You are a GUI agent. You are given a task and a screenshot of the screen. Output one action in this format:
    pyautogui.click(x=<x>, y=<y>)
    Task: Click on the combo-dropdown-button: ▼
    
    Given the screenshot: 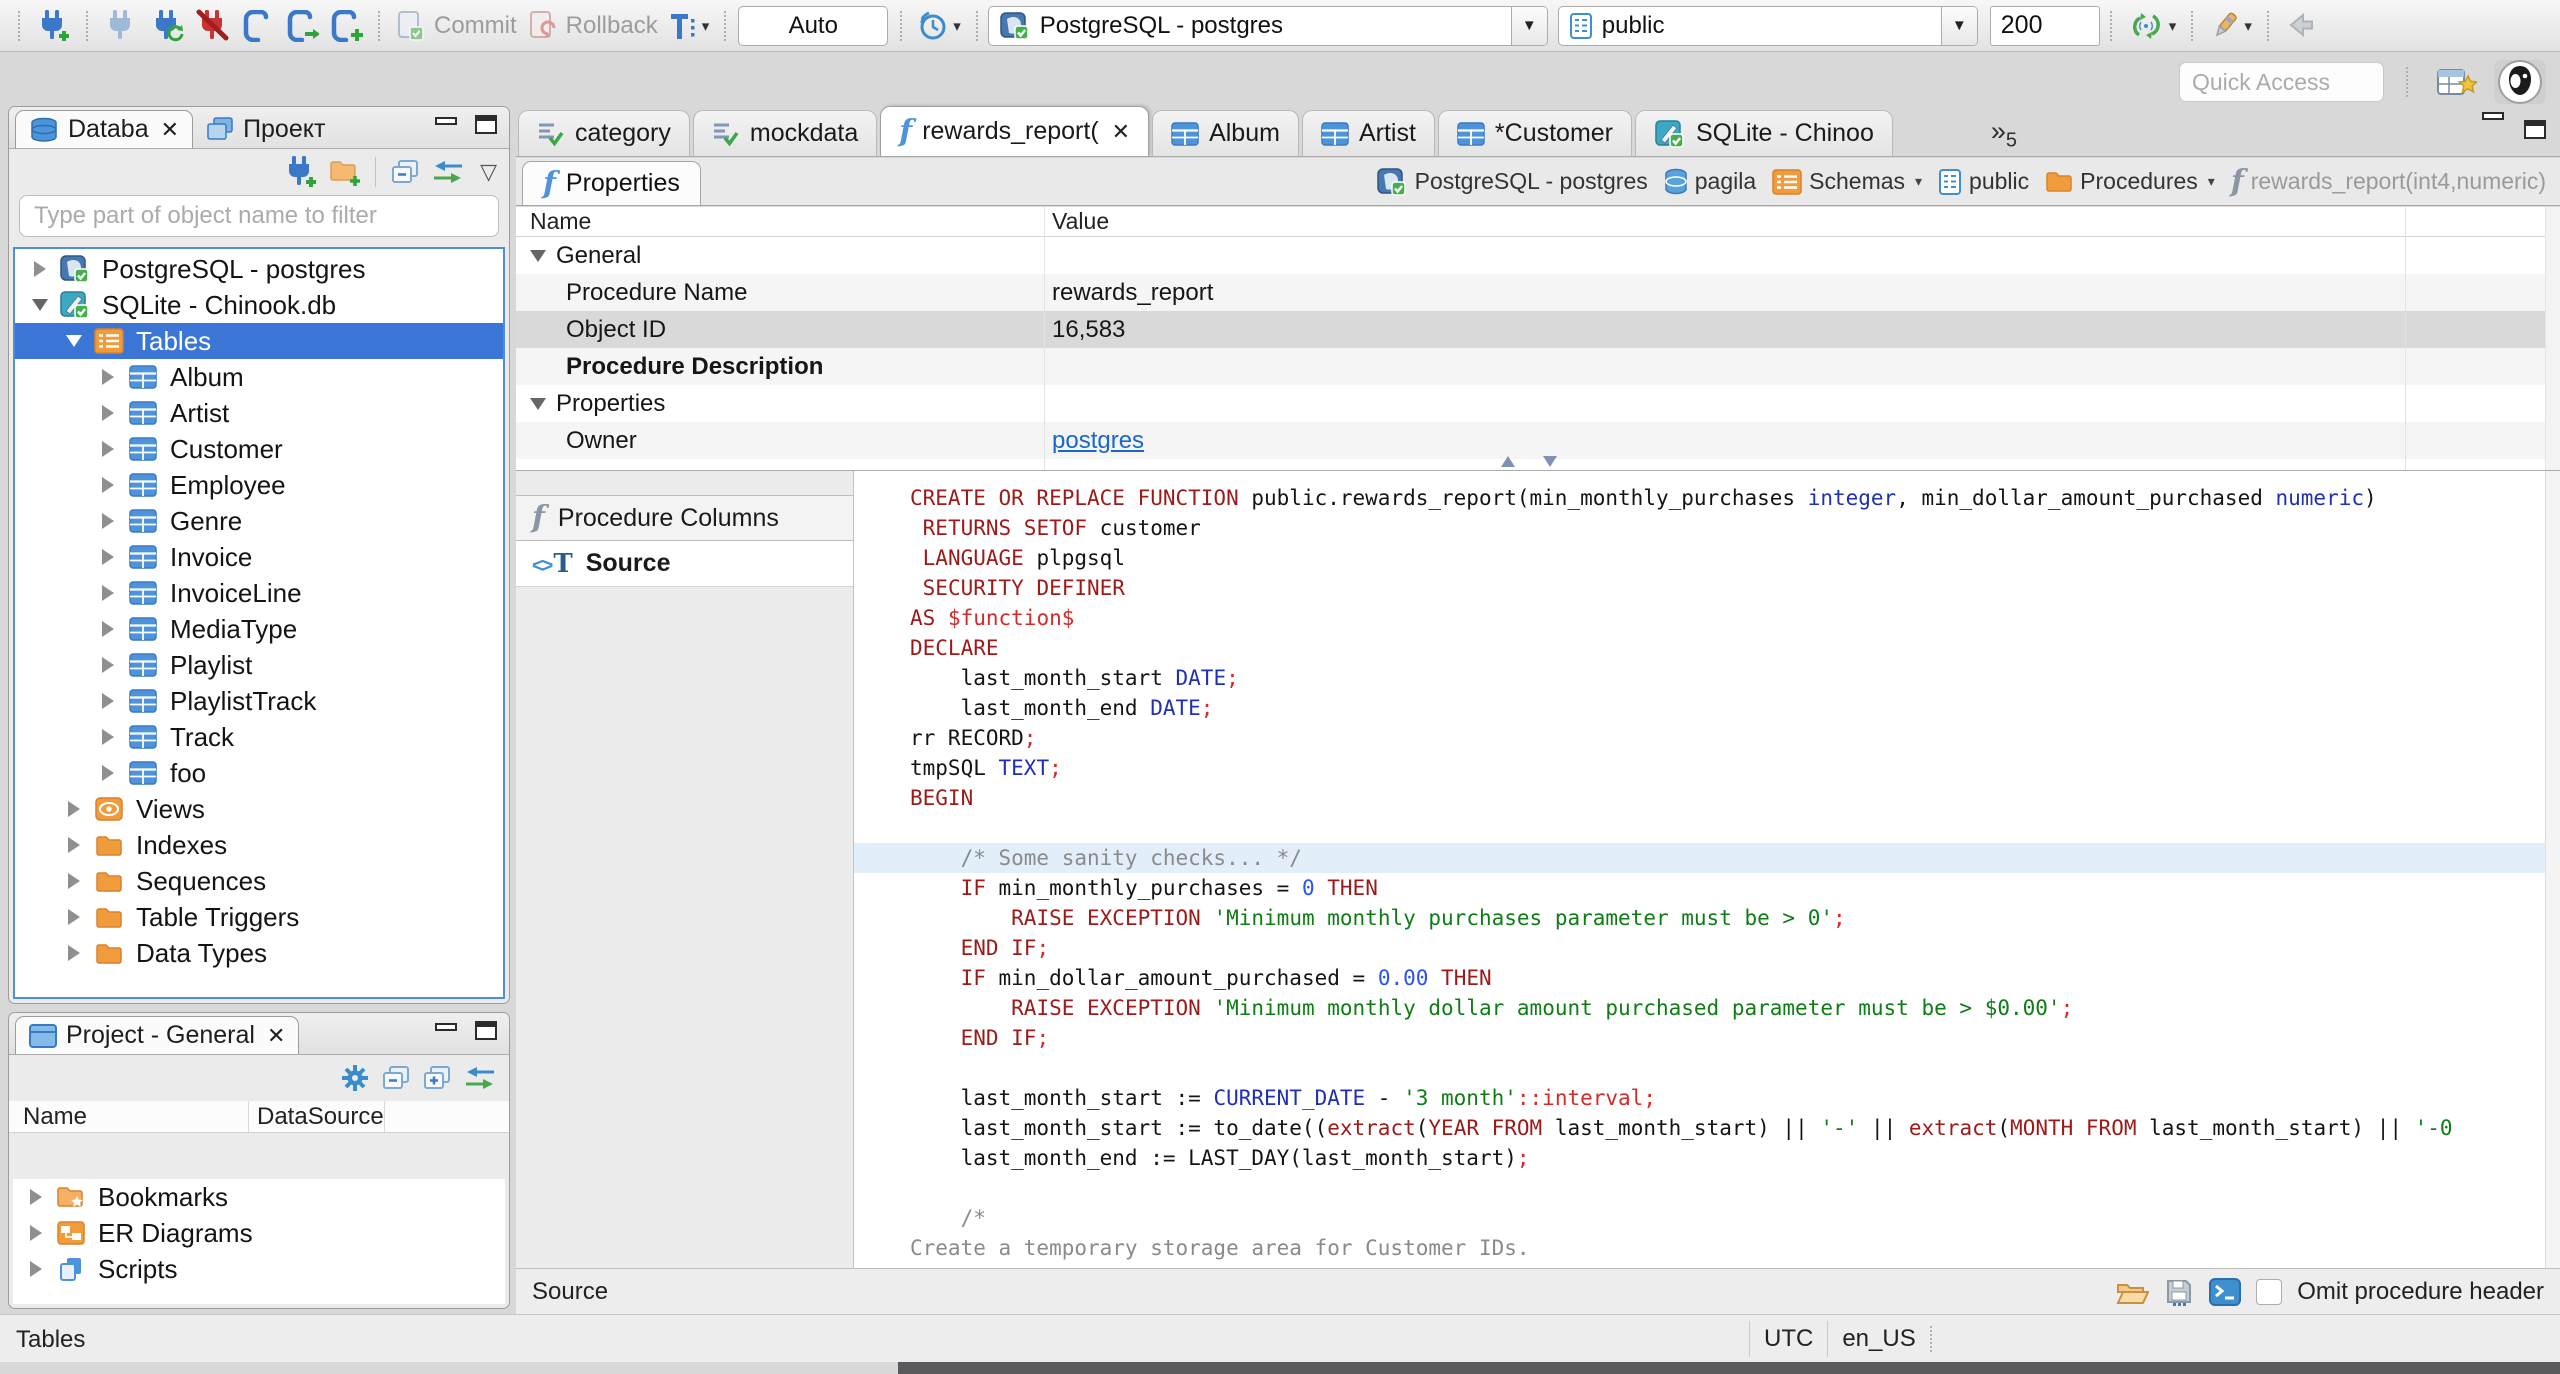 What is the action you would take?
    pyautogui.click(x=1528, y=25)
    